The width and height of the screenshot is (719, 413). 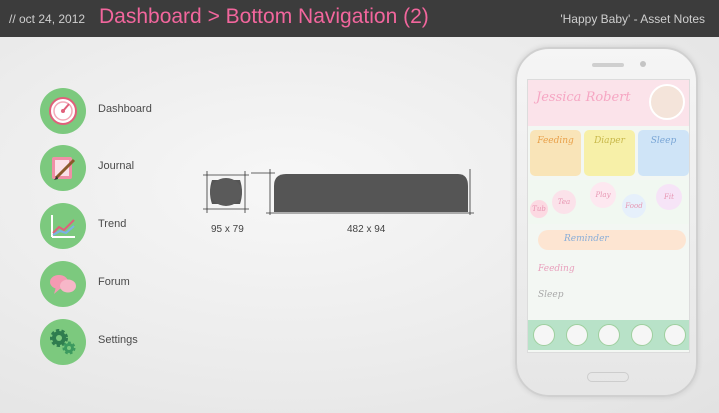 I want to click on nav-label: Dashboard, so click(x=125, y=109).